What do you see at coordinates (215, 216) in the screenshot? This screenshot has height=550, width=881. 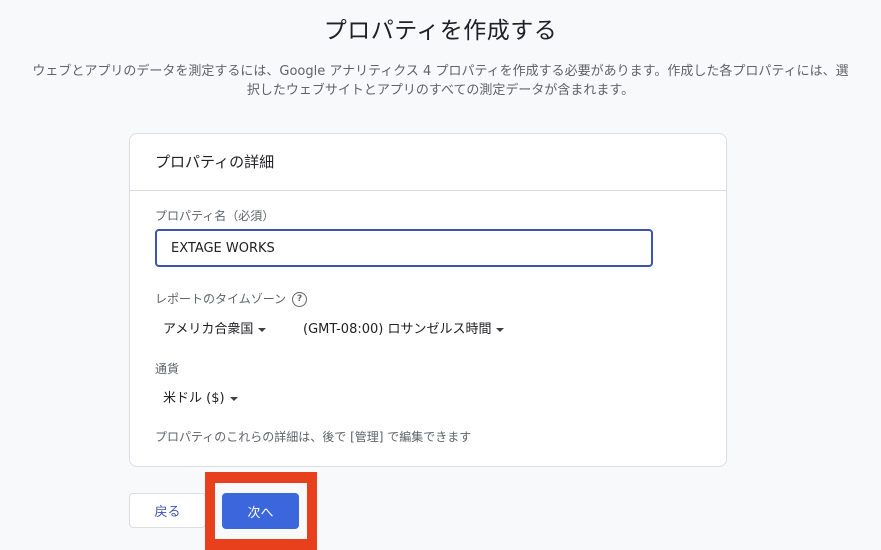 I see `property-name-label: プロパティ名（必須）` at bounding box center [215, 216].